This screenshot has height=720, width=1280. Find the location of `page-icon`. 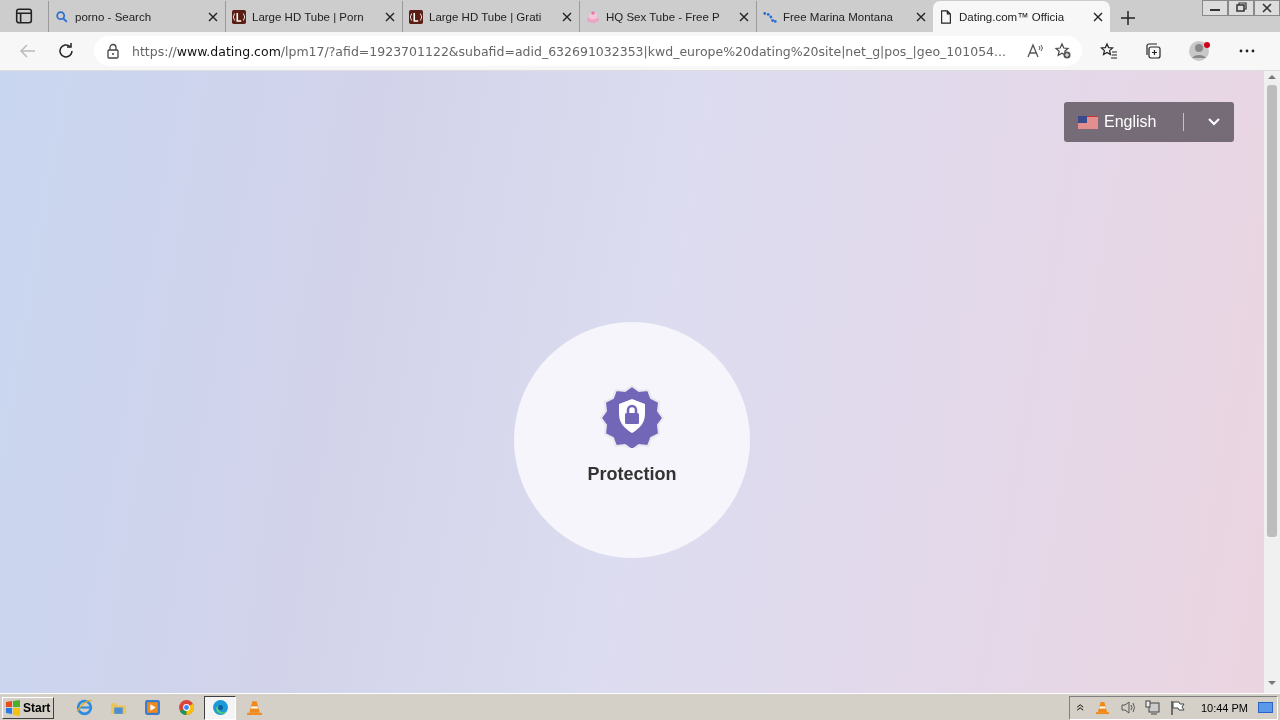

page-icon is located at coordinates (946, 16).